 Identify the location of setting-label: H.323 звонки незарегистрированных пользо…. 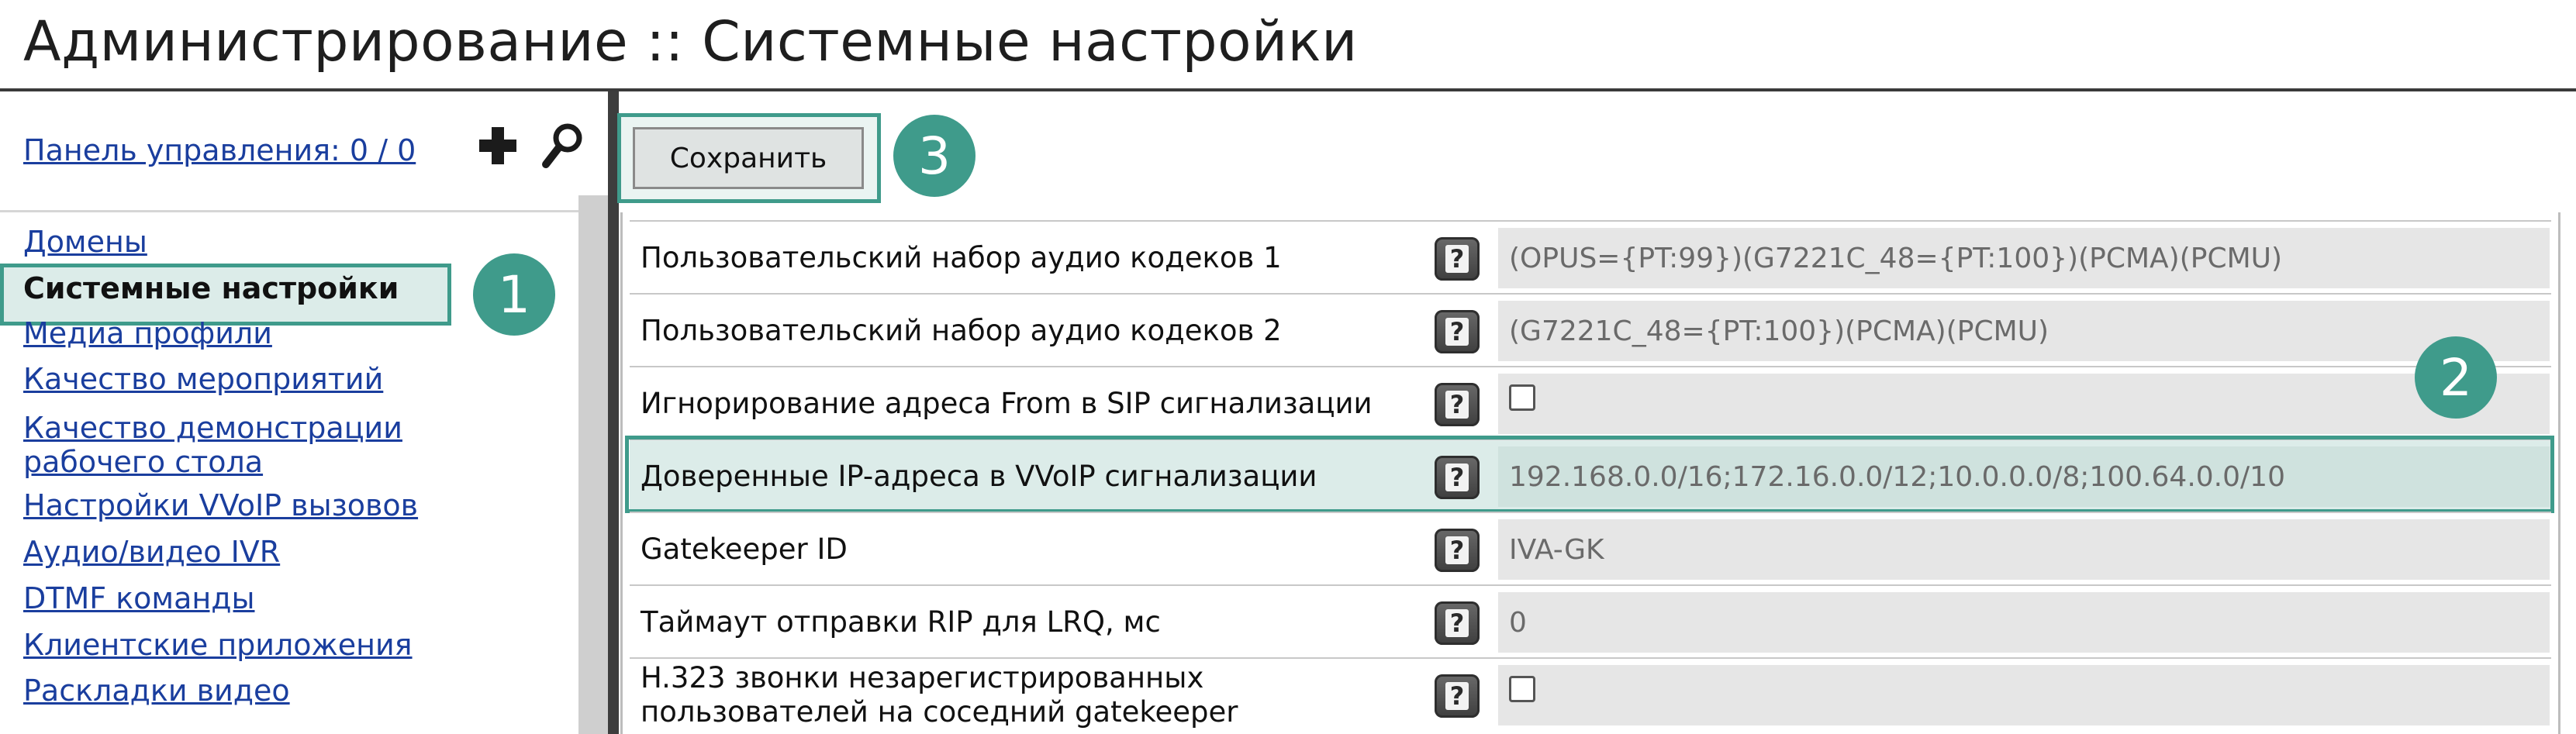
(940, 695).